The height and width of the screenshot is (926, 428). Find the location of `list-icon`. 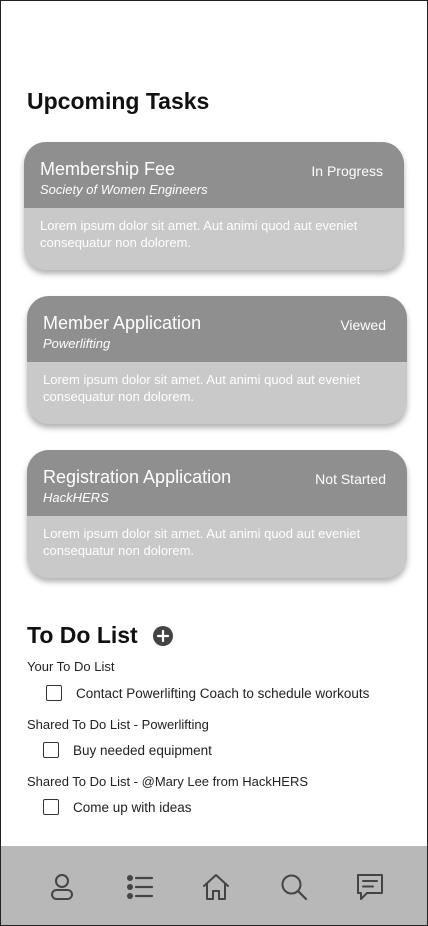

list-icon is located at coordinates (139, 887).